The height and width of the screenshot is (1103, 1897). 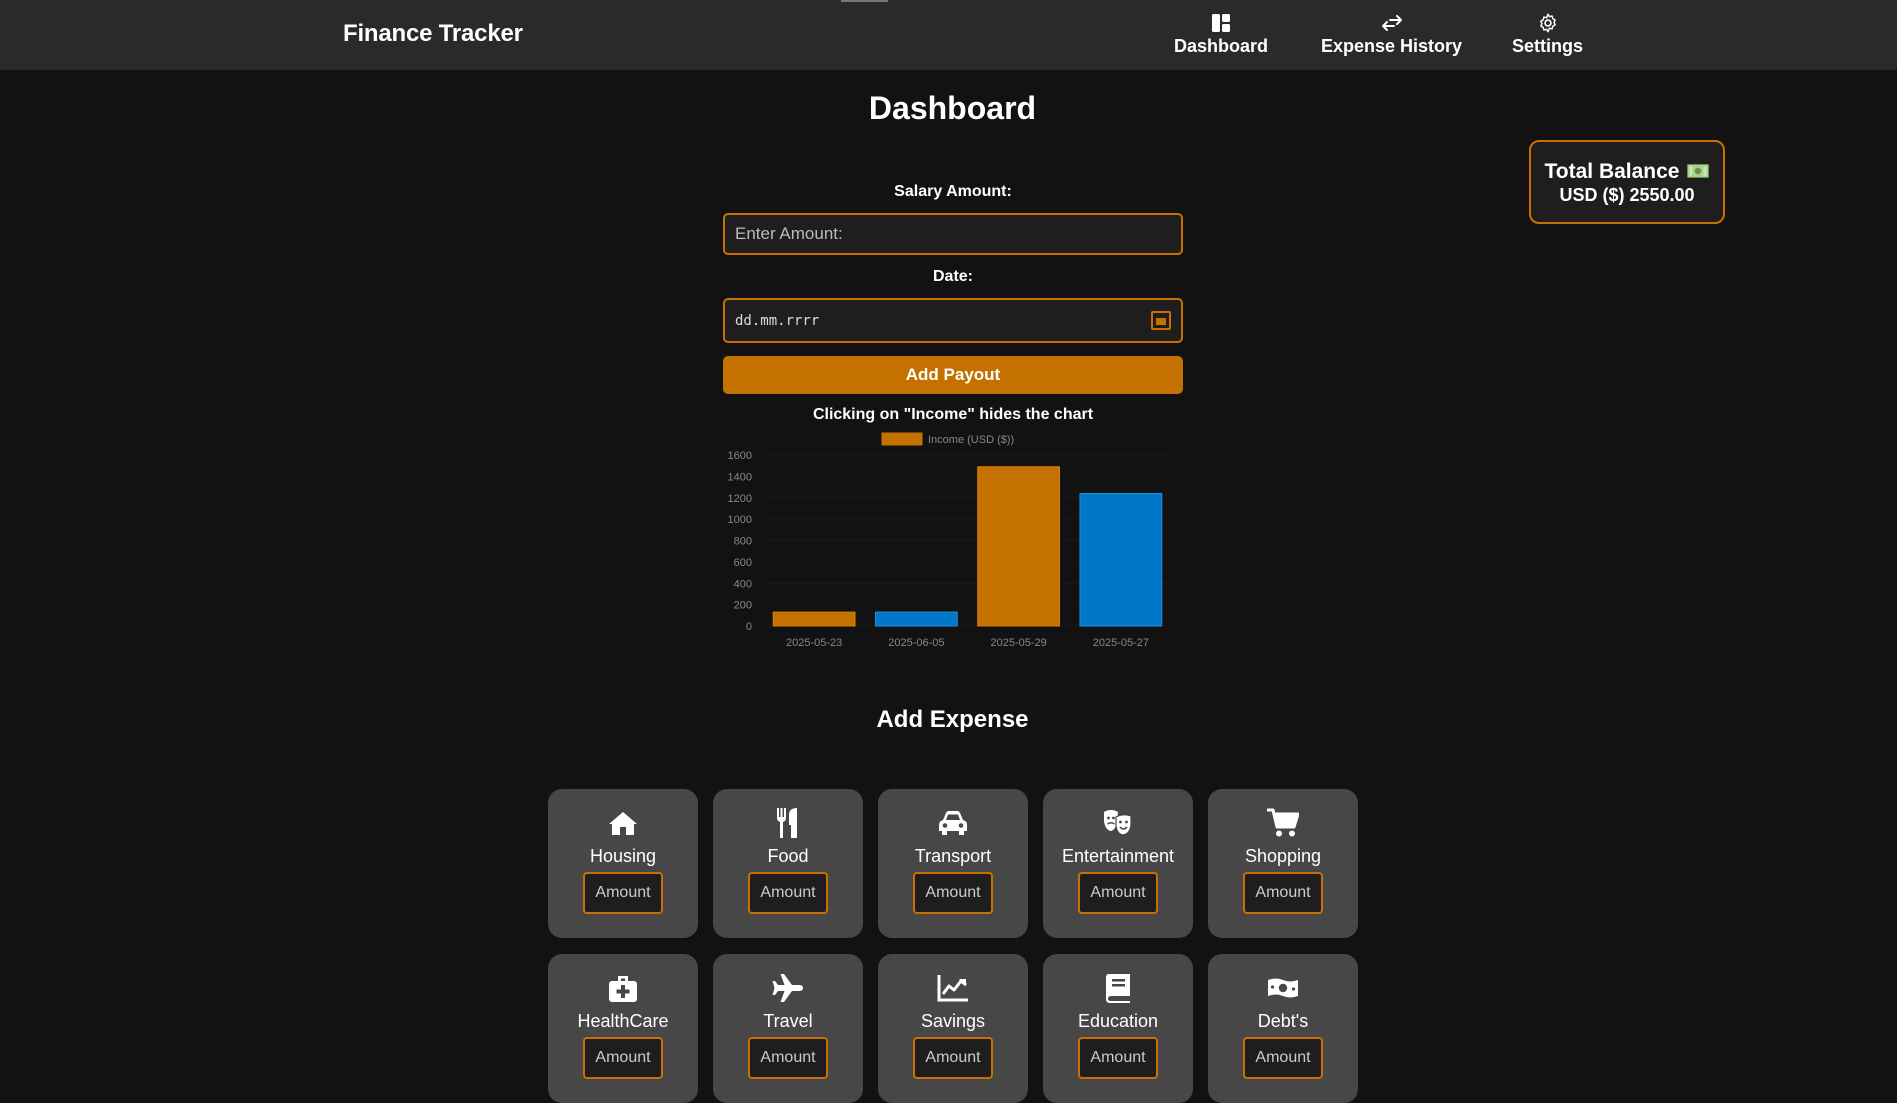 I want to click on date-placeholder: dd.mm.rrrr, so click(x=777, y=320).